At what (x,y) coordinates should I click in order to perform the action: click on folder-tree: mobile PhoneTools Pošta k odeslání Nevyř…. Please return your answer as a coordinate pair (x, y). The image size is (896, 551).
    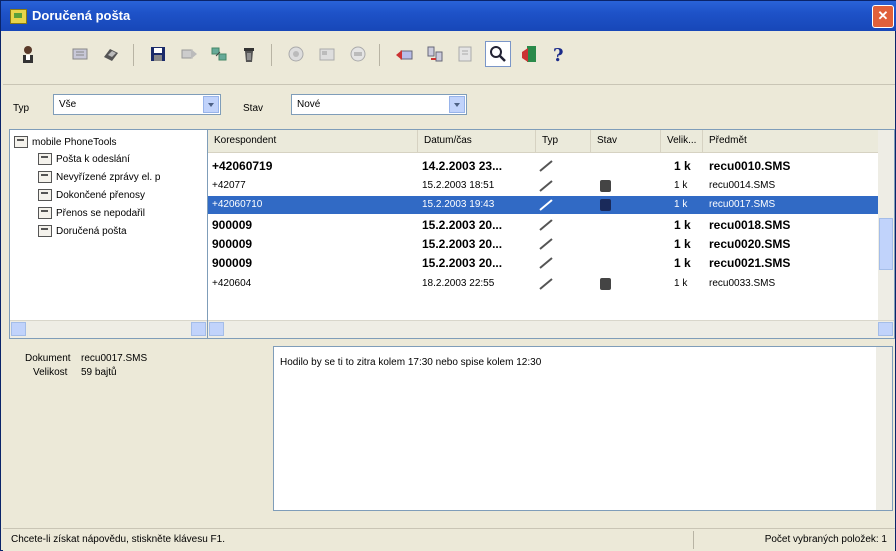
    Looking at the image, I should click on (108, 234).